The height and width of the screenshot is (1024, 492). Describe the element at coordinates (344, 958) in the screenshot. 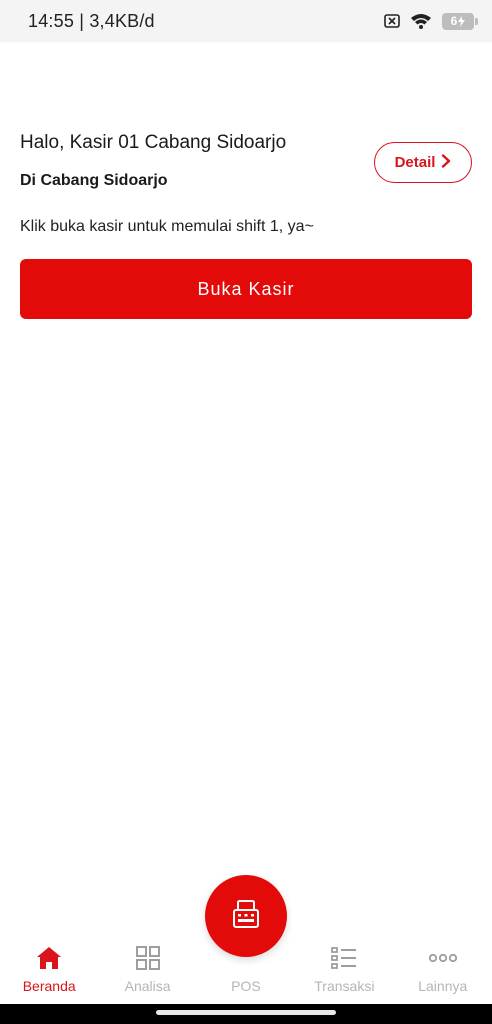

I see `list-icon` at that location.